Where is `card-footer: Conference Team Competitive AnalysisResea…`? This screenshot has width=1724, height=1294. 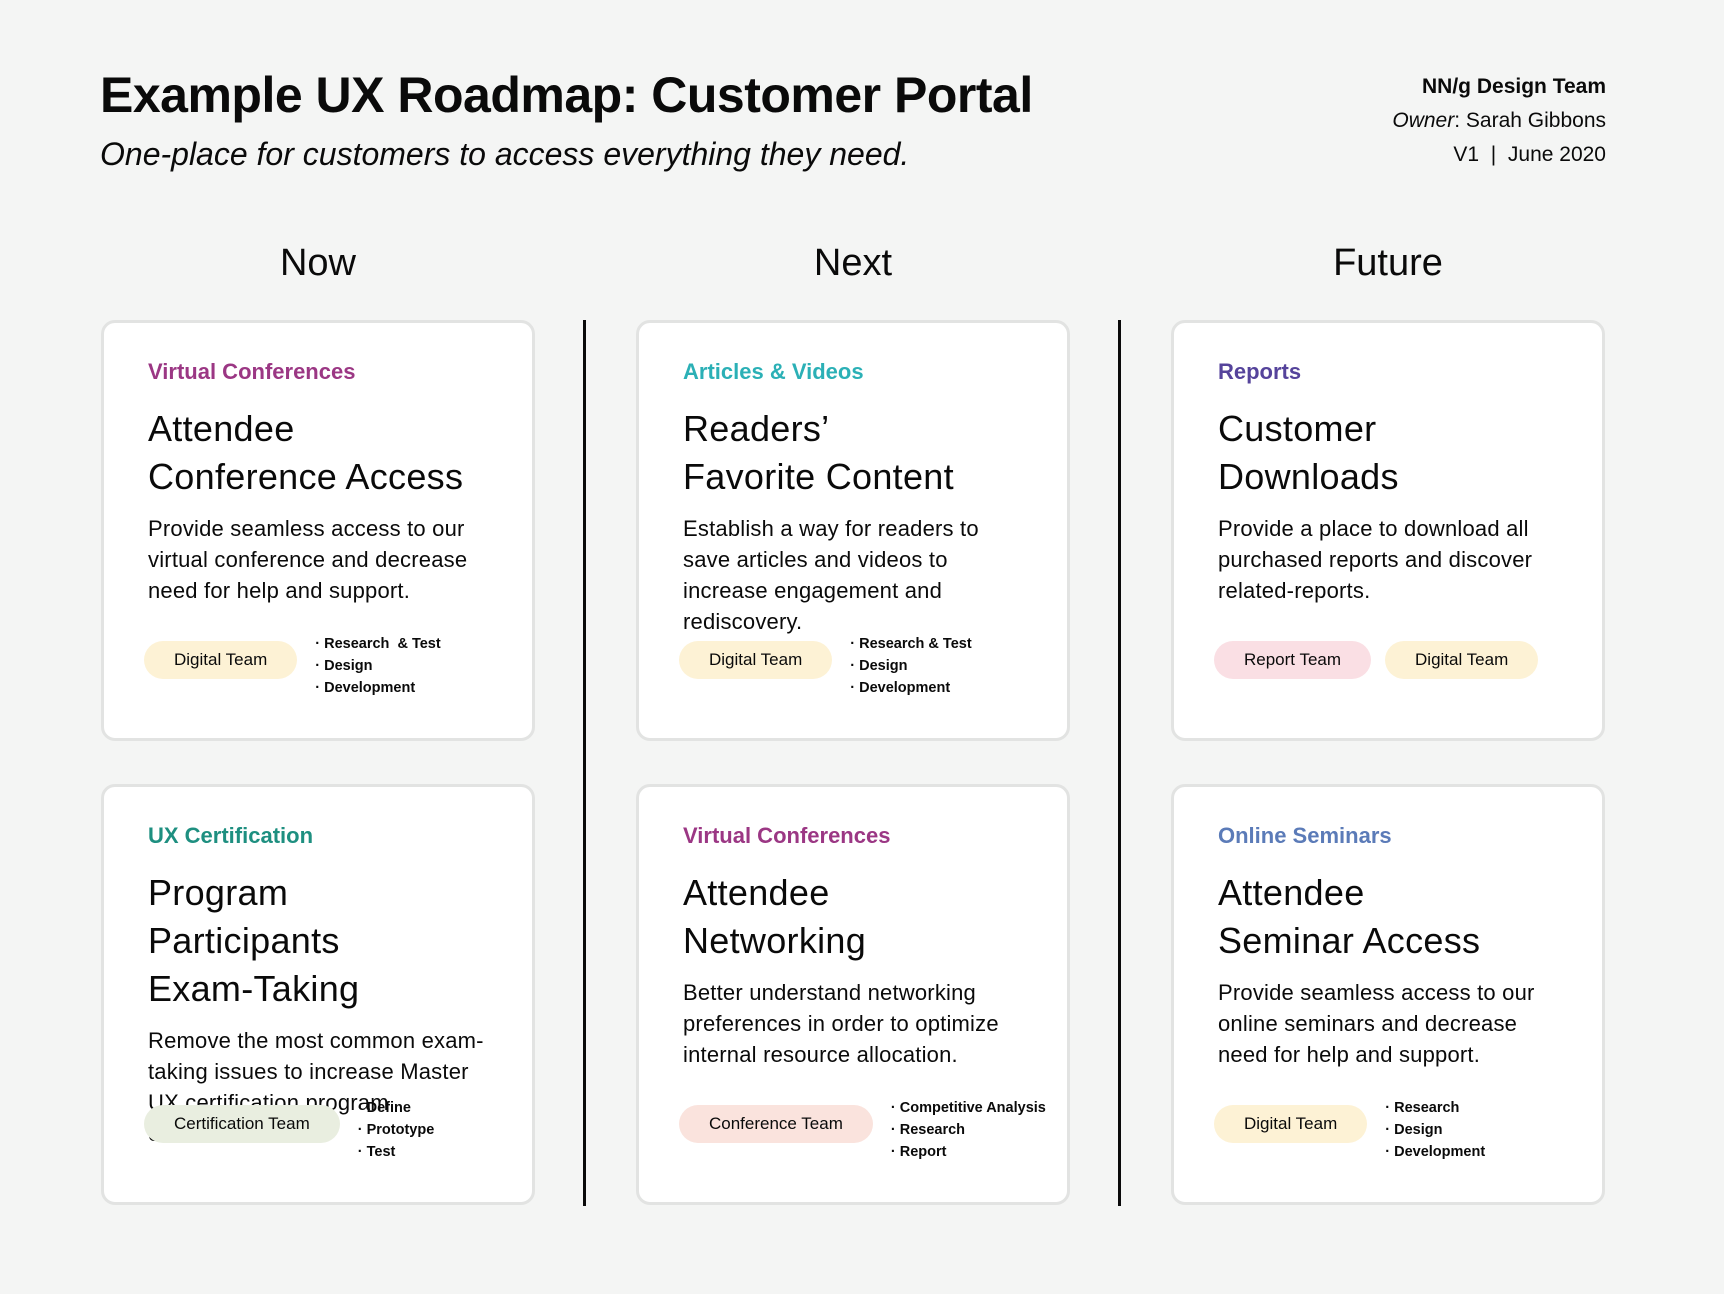
card-footer: Conference Team Competitive AnalysisResea… is located at coordinates (862, 1131).